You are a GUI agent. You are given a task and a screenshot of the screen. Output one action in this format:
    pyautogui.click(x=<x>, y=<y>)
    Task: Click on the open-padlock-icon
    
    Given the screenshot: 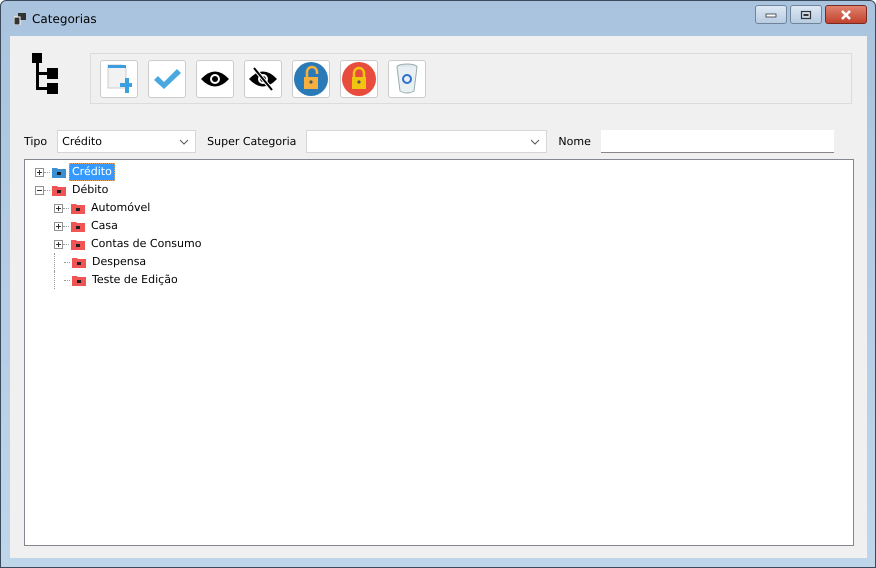 What is the action you would take?
    pyautogui.click(x=311, y=79)
    